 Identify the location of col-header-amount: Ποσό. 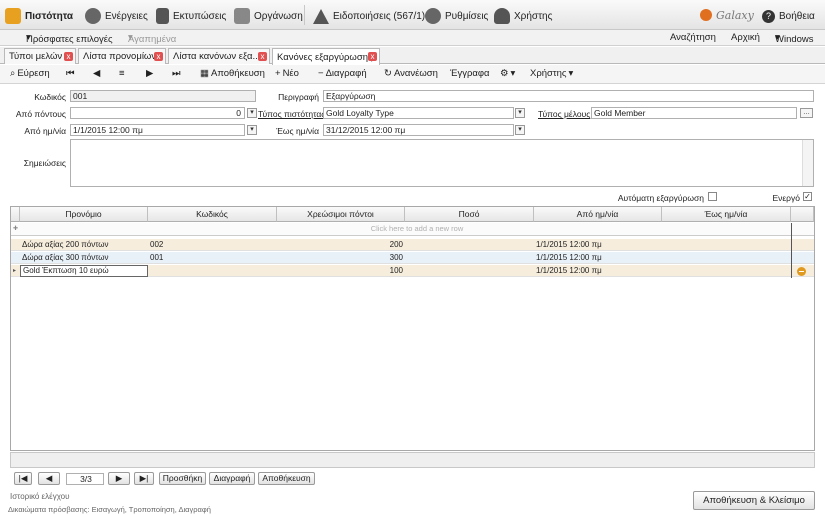
(469, 214).